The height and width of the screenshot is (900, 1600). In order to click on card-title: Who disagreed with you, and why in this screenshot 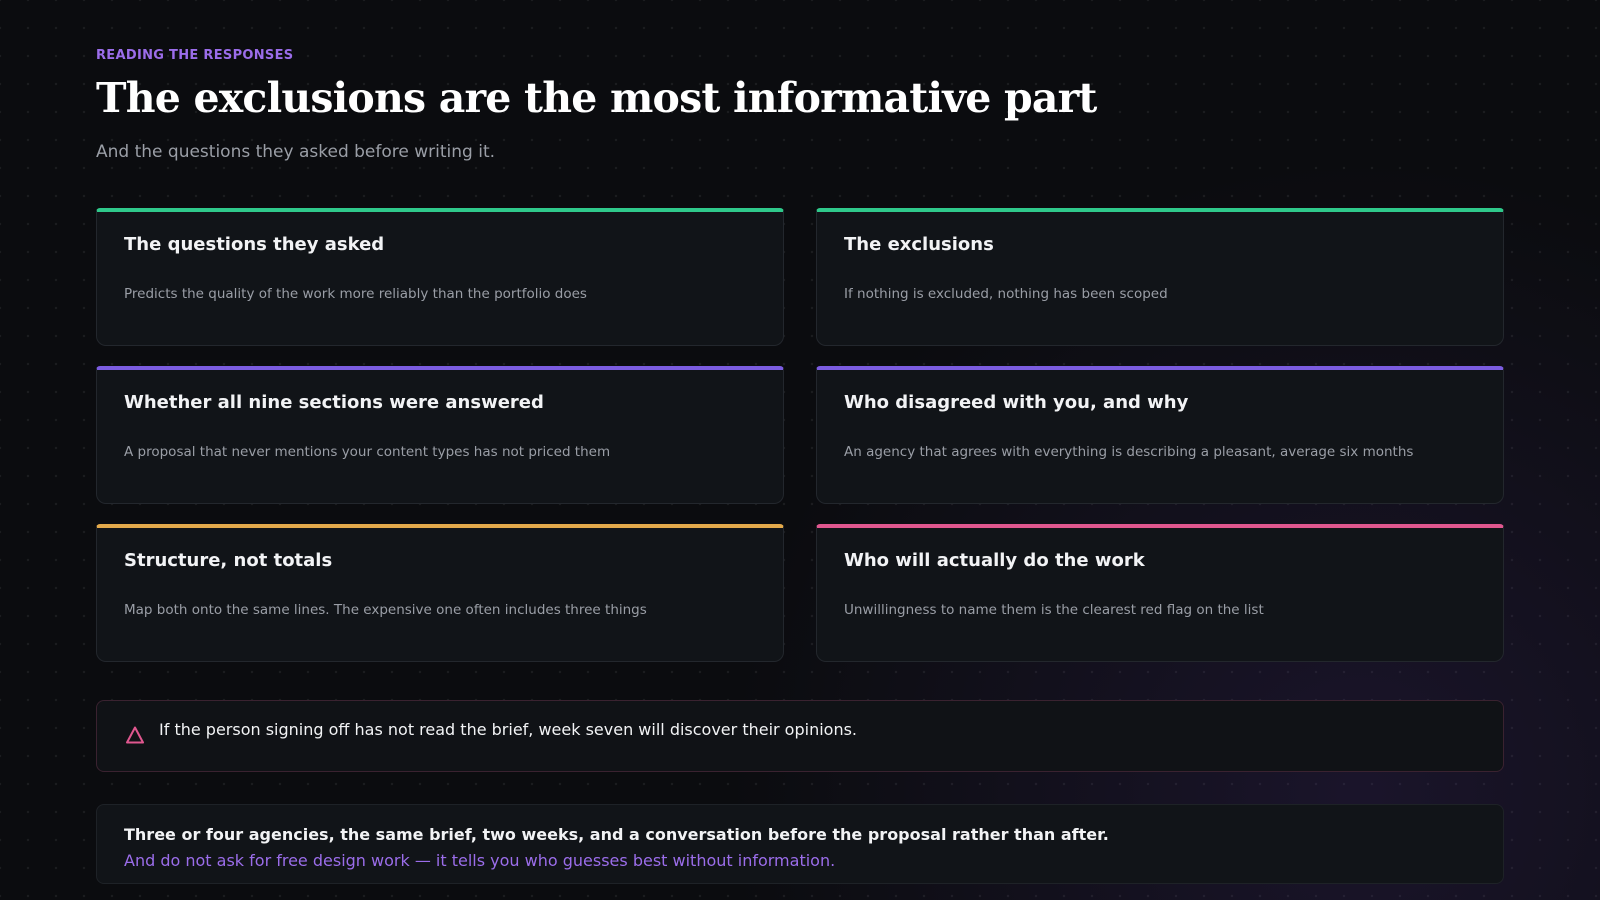, I will do `click(1016, 402)`.